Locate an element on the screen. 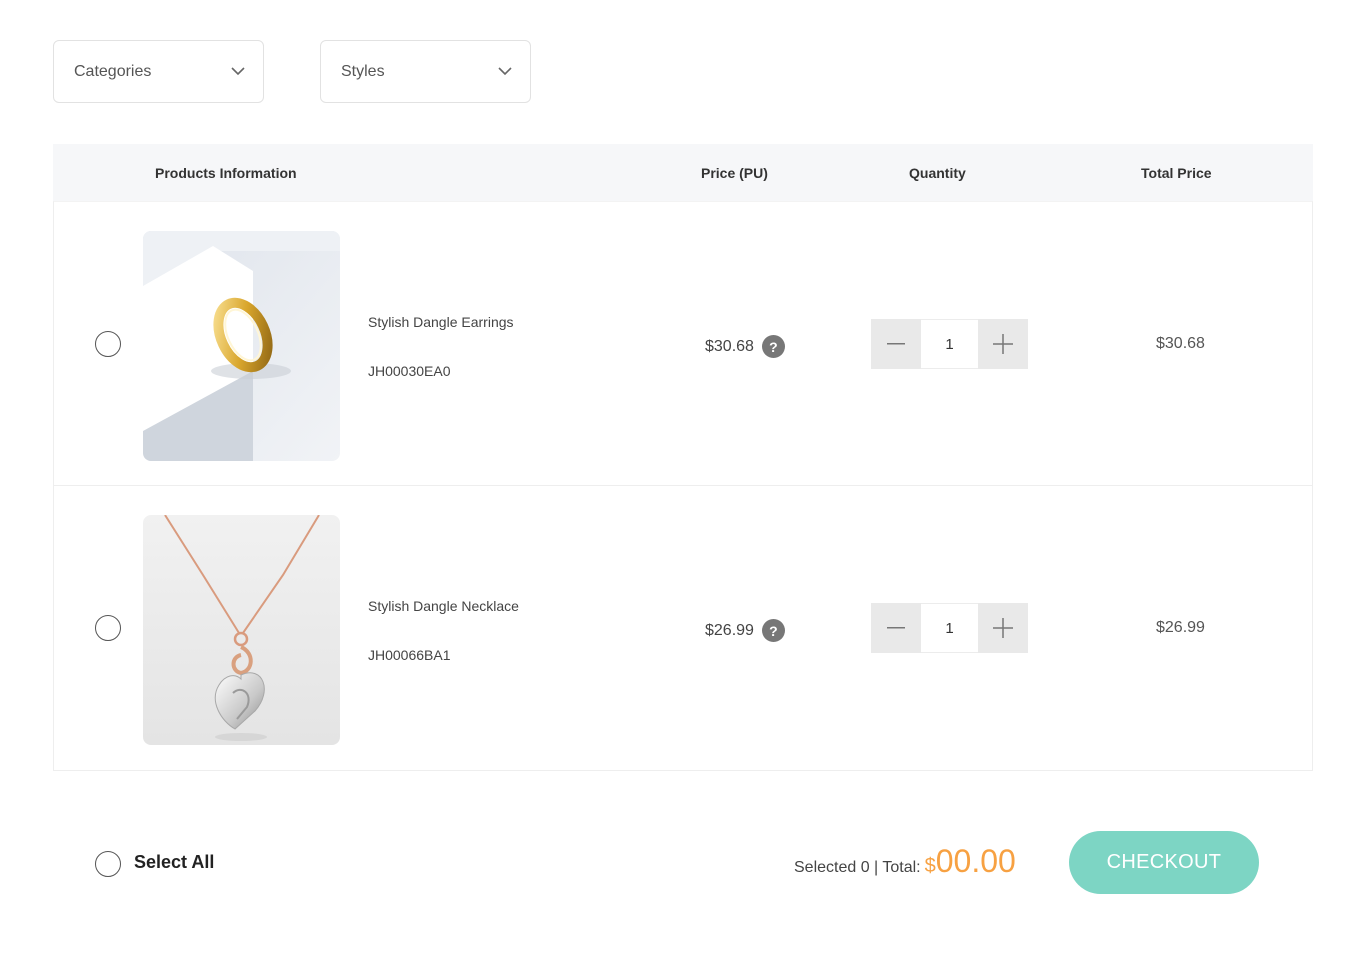  unit-price: $30.68 ? is located at coordinates (745, 346).